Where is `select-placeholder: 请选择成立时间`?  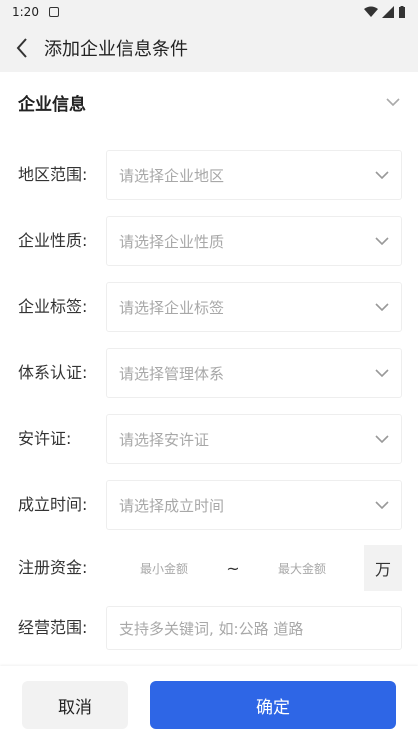 select-placeholder: 请选择成立时间 is located at coordinates (172, 505).